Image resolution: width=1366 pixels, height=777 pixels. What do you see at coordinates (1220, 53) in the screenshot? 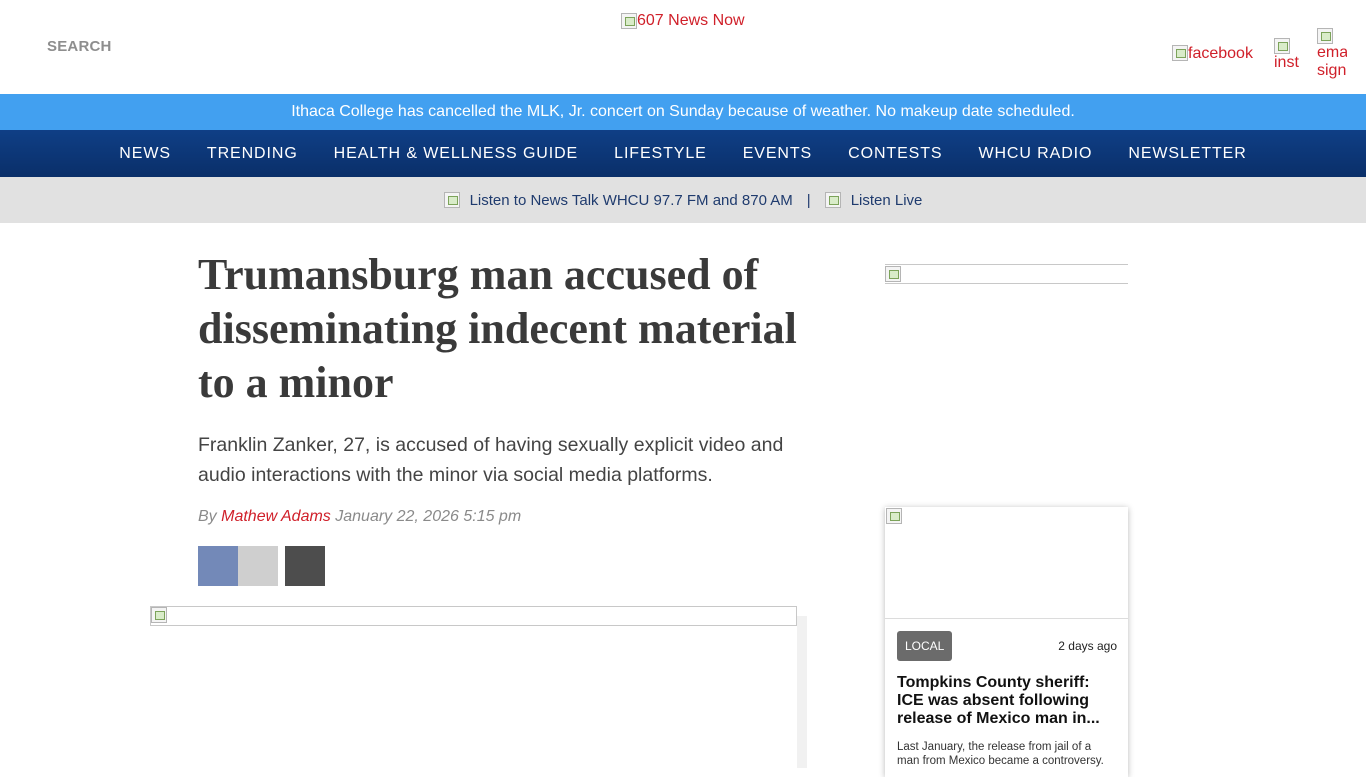
I see `facebook-alt-text: facebook` at bounding box center [1220, 53].